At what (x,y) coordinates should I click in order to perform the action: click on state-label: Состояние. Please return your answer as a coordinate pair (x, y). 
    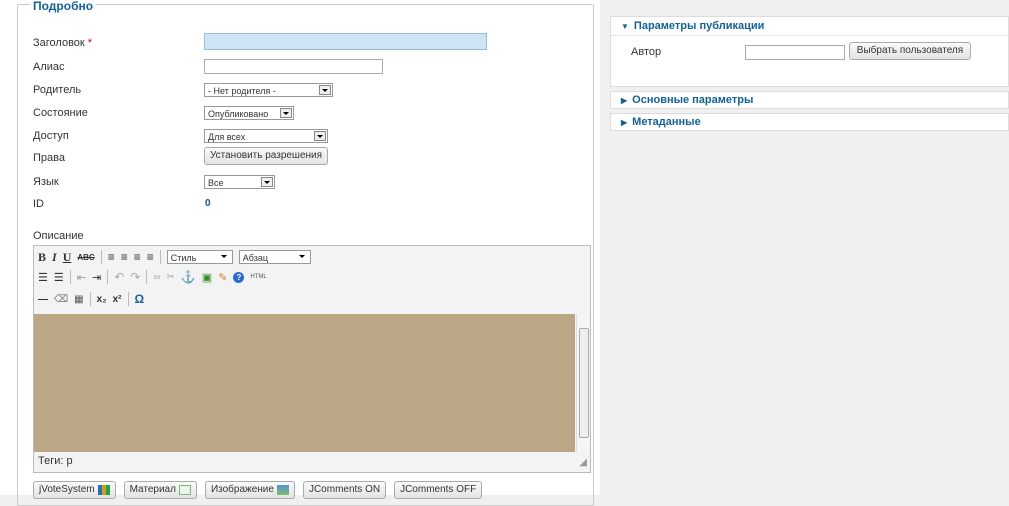
    Looking at the image, I should click on (60, 113).